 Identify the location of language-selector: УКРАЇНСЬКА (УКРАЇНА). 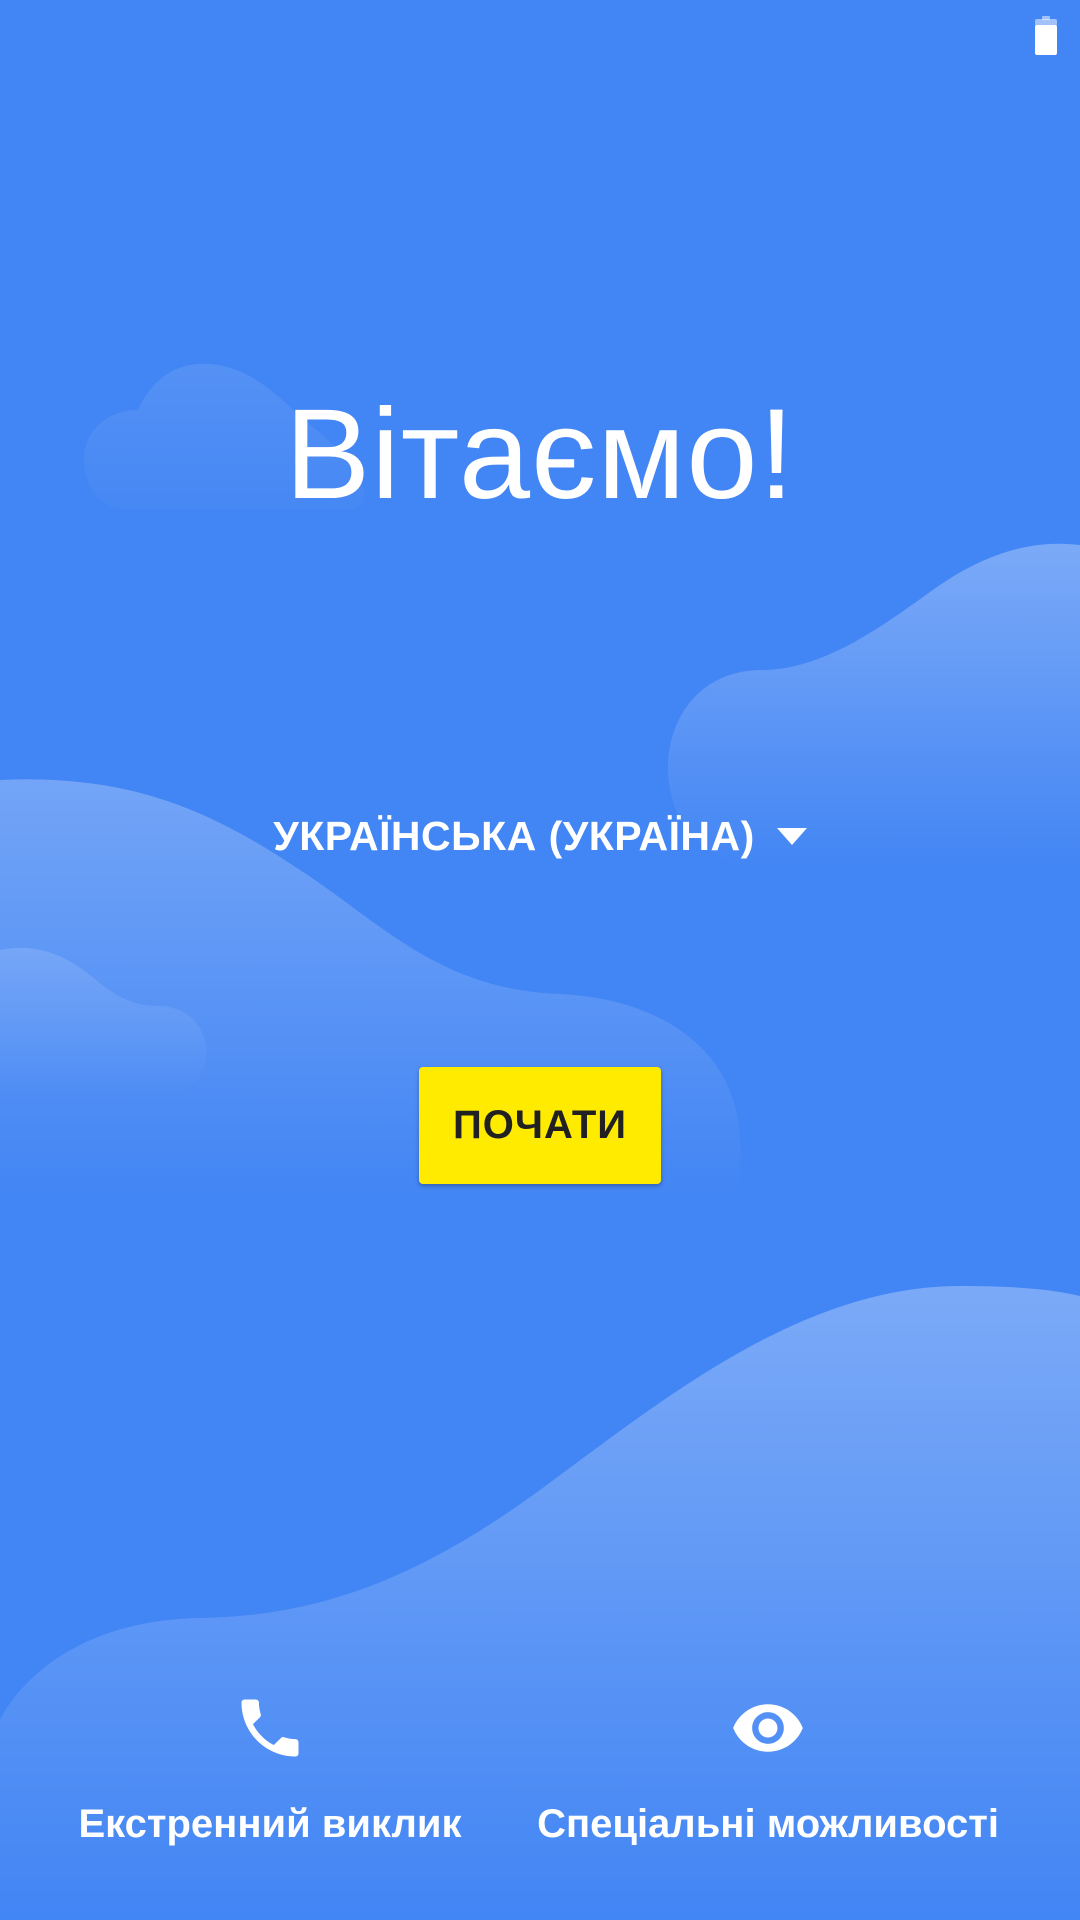
(540, 836).